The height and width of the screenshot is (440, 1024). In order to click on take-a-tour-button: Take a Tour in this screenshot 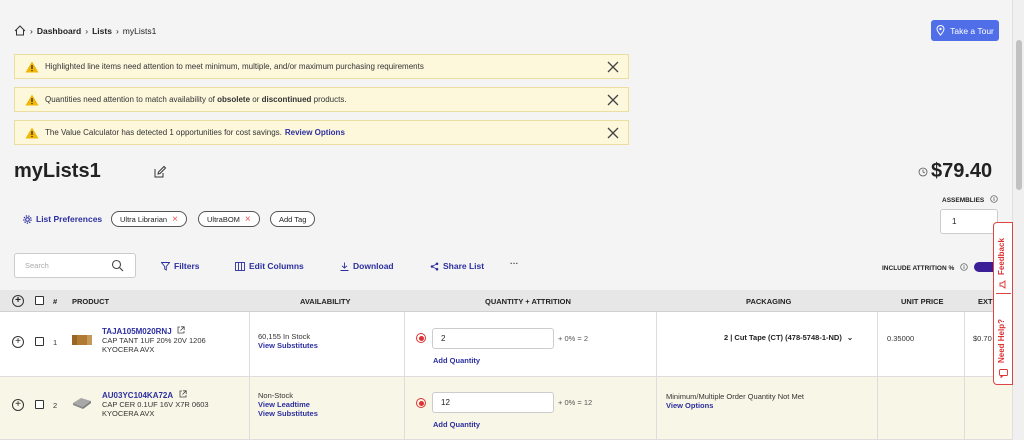, I will do `click(965, 30)`.